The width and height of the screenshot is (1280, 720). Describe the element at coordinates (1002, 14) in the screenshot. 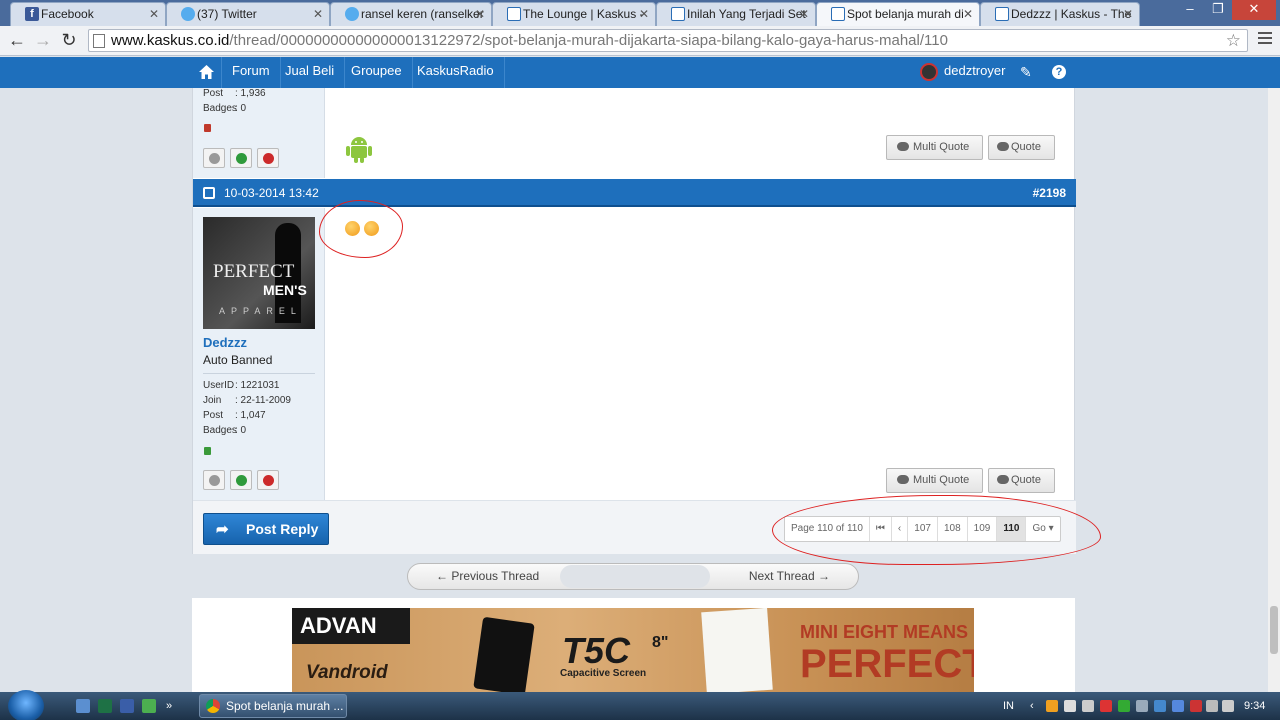

I see `kaskus-icon` at that location.